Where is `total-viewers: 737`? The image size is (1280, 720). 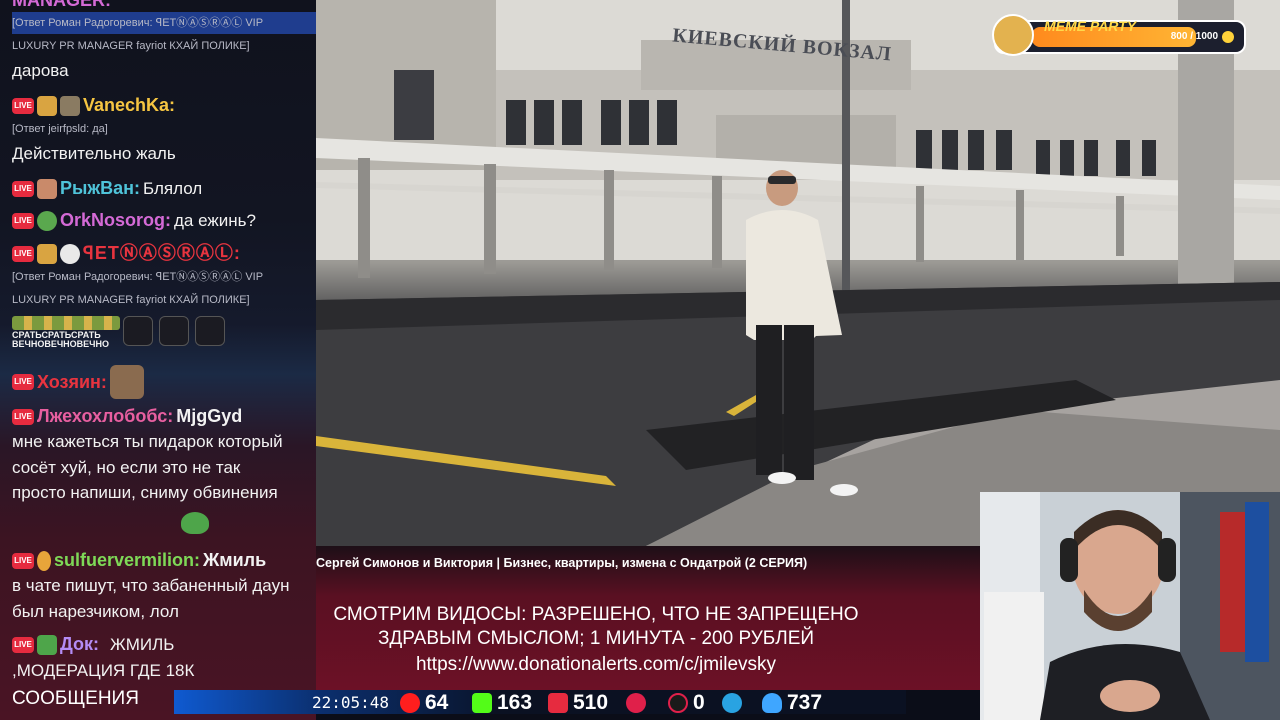
total-viewers: 737 is located at coordinates (792, 703).